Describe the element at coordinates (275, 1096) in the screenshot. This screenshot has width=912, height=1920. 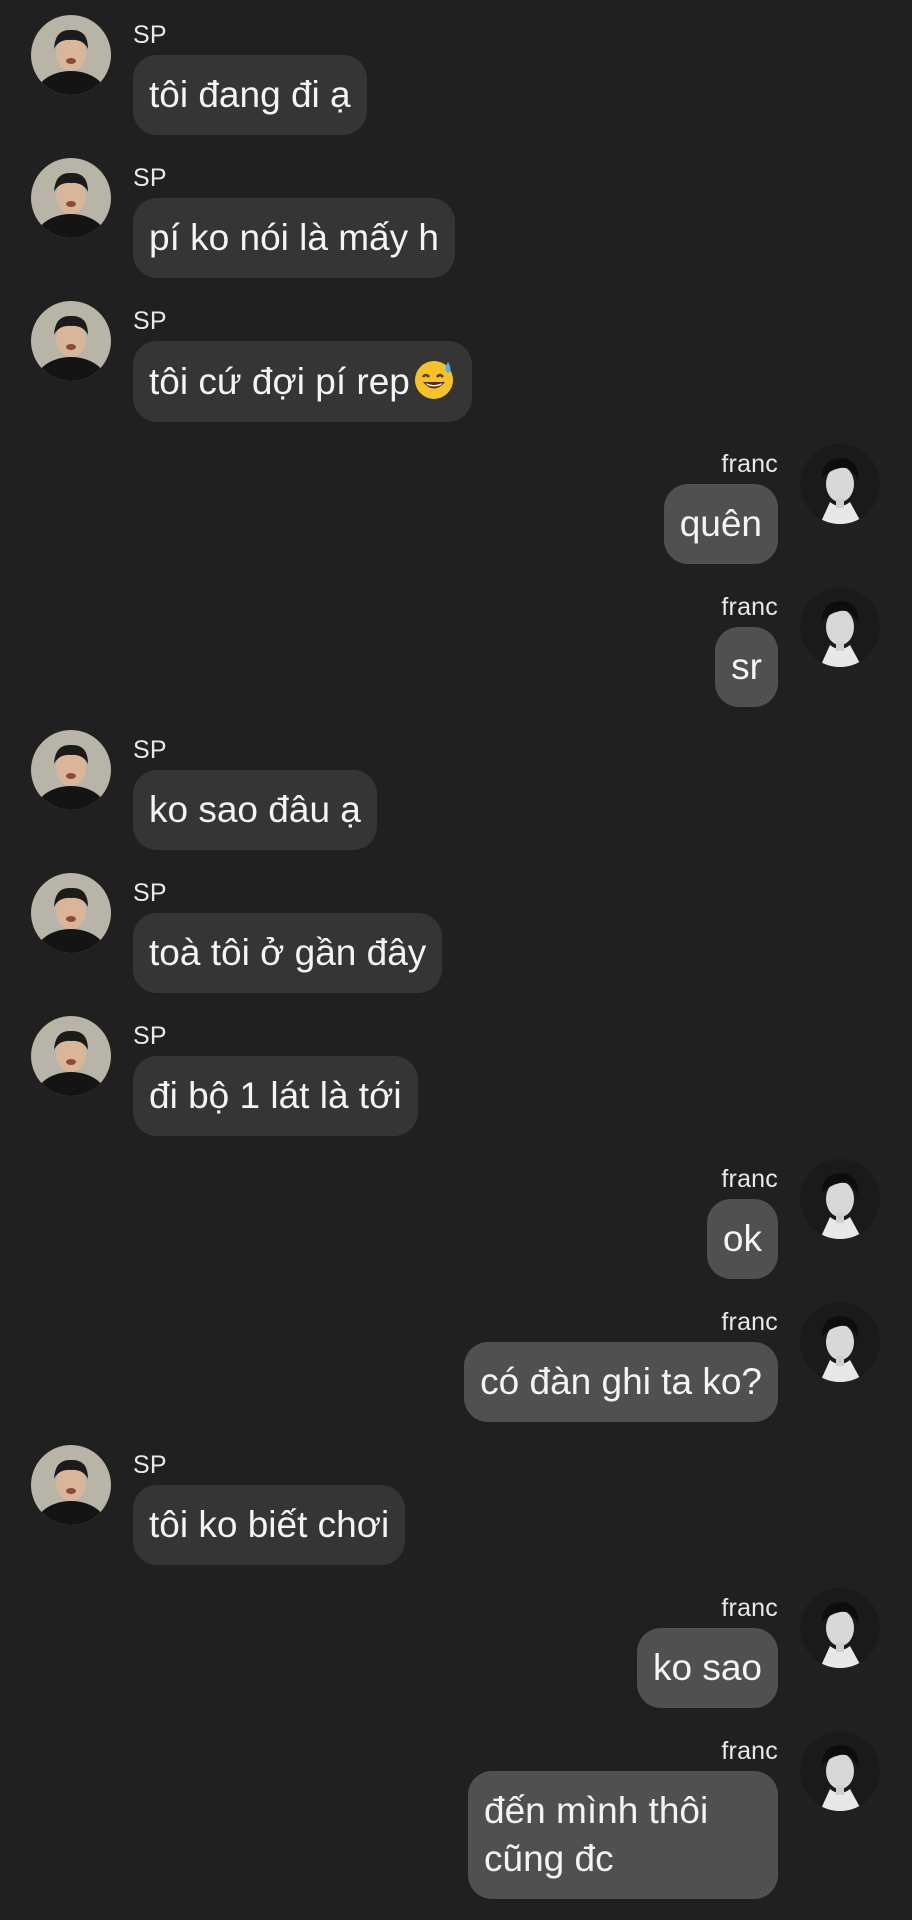
I see `message-bubble: đi bộ 1 lát là tới` at that location.